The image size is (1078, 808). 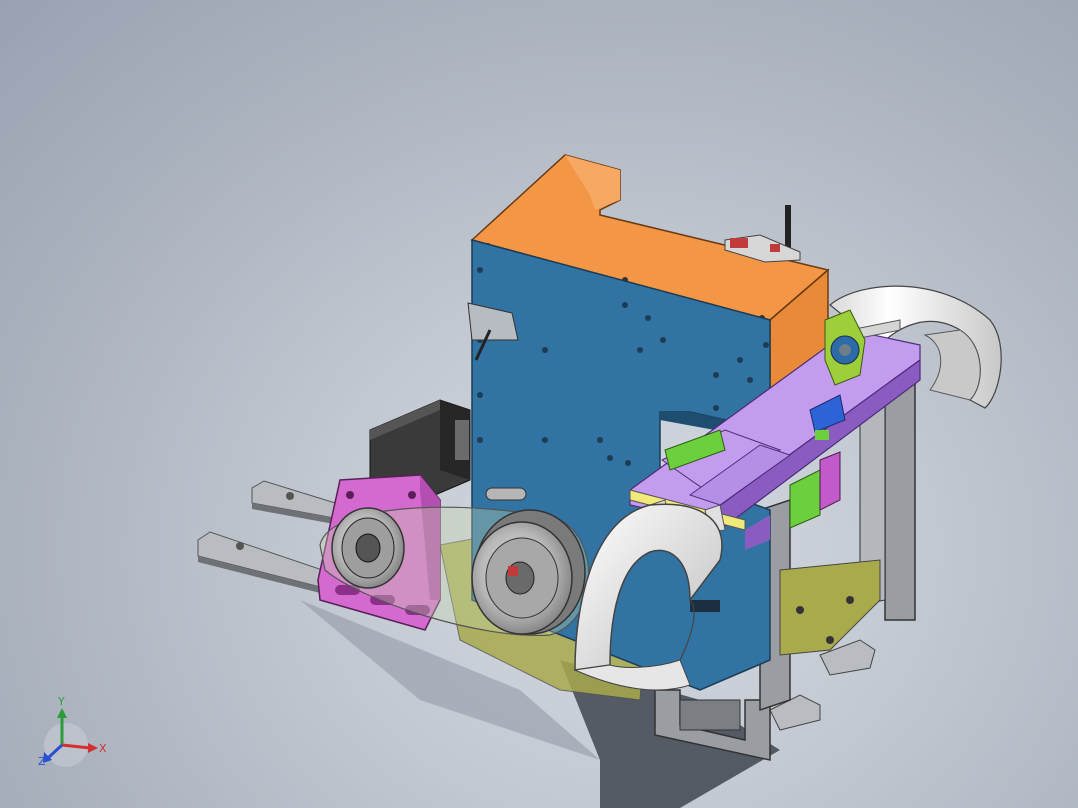 What do you see at coordinates (72, 731) in the screenshot?
I see `reference-triad: Y X Z` at bounding box center [72, 731].